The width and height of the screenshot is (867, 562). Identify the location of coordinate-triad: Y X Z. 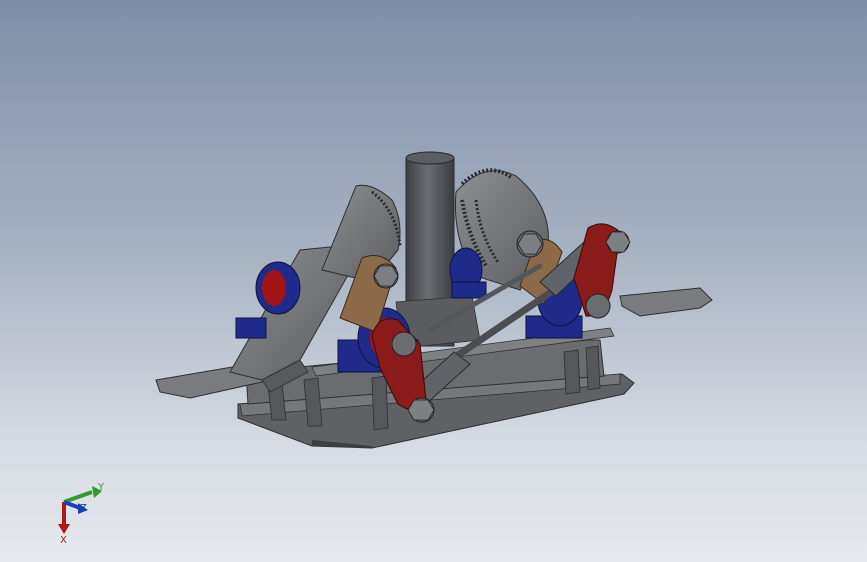
(81, 514).